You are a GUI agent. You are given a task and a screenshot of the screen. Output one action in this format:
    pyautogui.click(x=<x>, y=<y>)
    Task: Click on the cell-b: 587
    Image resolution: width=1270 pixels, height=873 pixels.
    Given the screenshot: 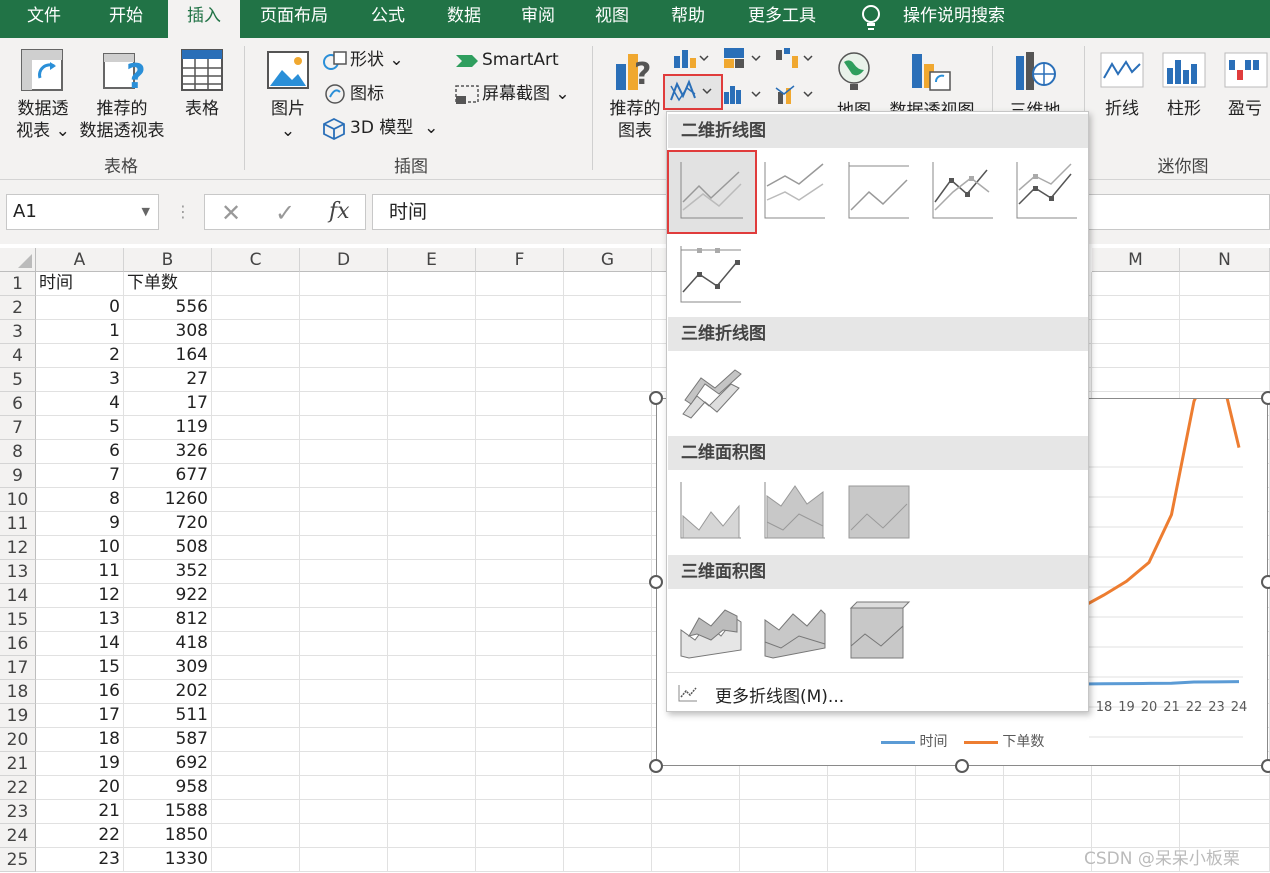 What is the action you would take?
    pyautogui.click(x=168, y=740)
    